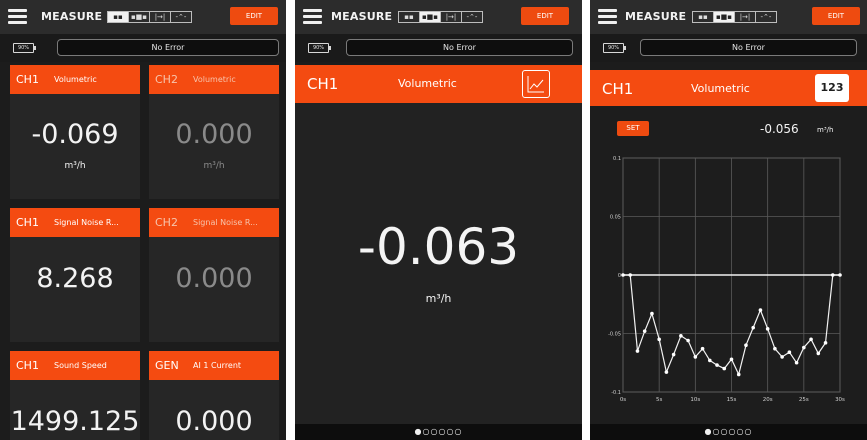  I want to click on tile-header: CH1 Sound Speed, so click(75, 365).